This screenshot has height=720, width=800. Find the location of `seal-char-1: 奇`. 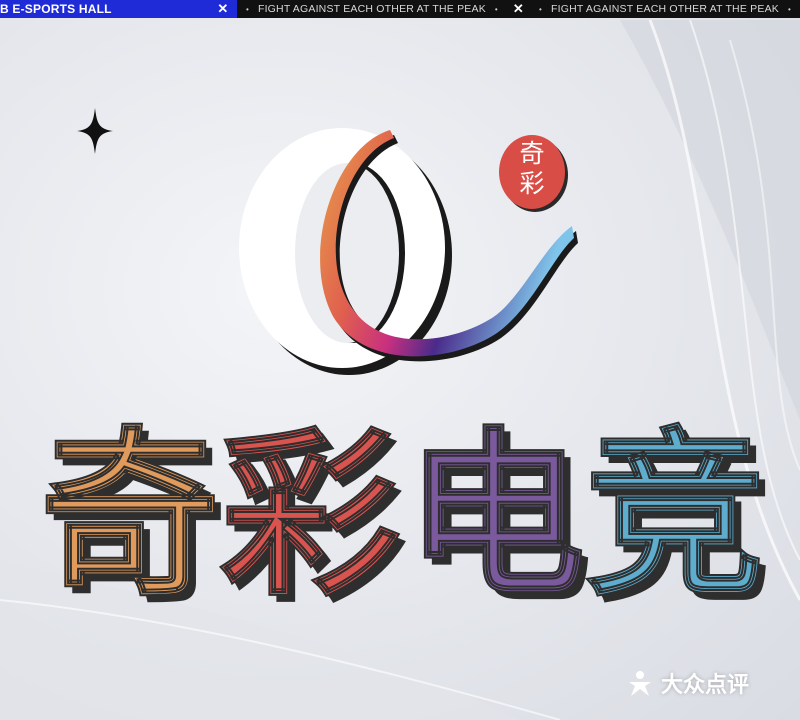

seal-char-1: 奇 is located at coordinates (532, 153).